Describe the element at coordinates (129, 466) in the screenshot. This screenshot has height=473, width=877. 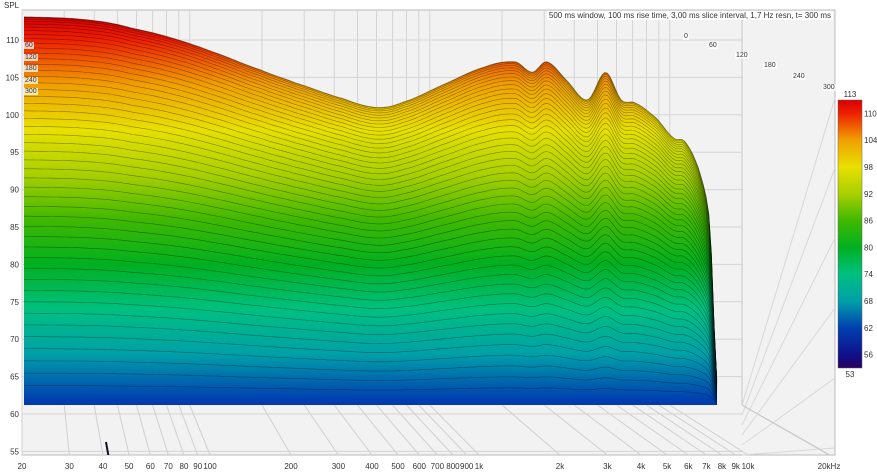
I see `x-tick-label: 50` at that location.